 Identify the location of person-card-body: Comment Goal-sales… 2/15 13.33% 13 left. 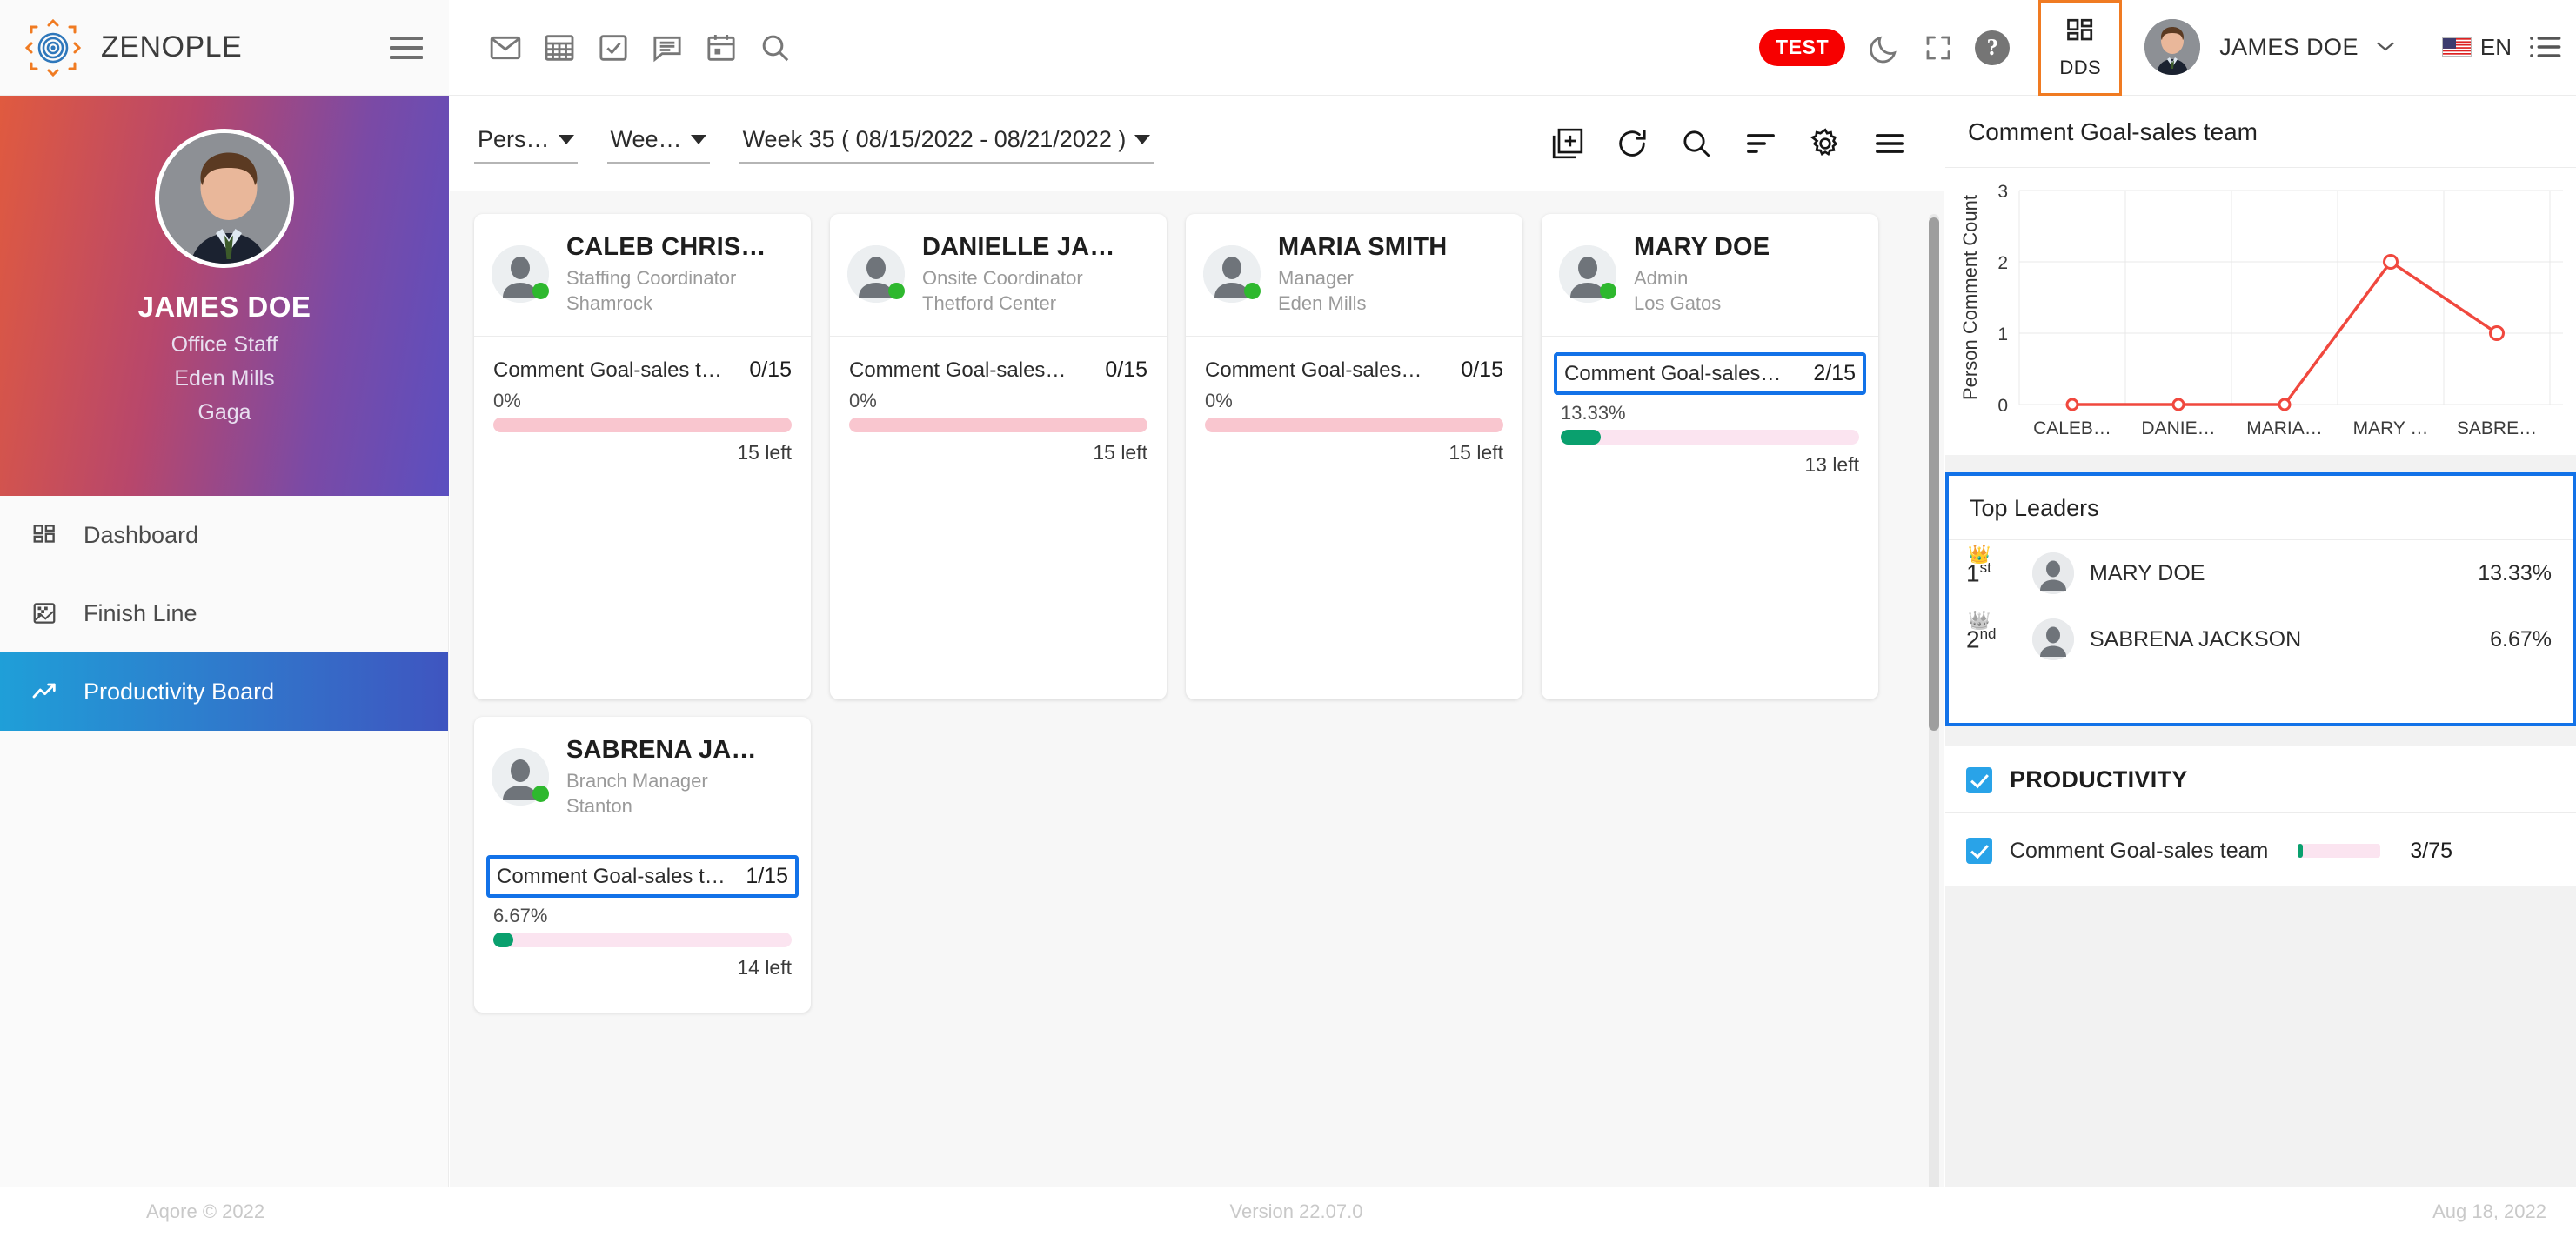
(1710, 517).